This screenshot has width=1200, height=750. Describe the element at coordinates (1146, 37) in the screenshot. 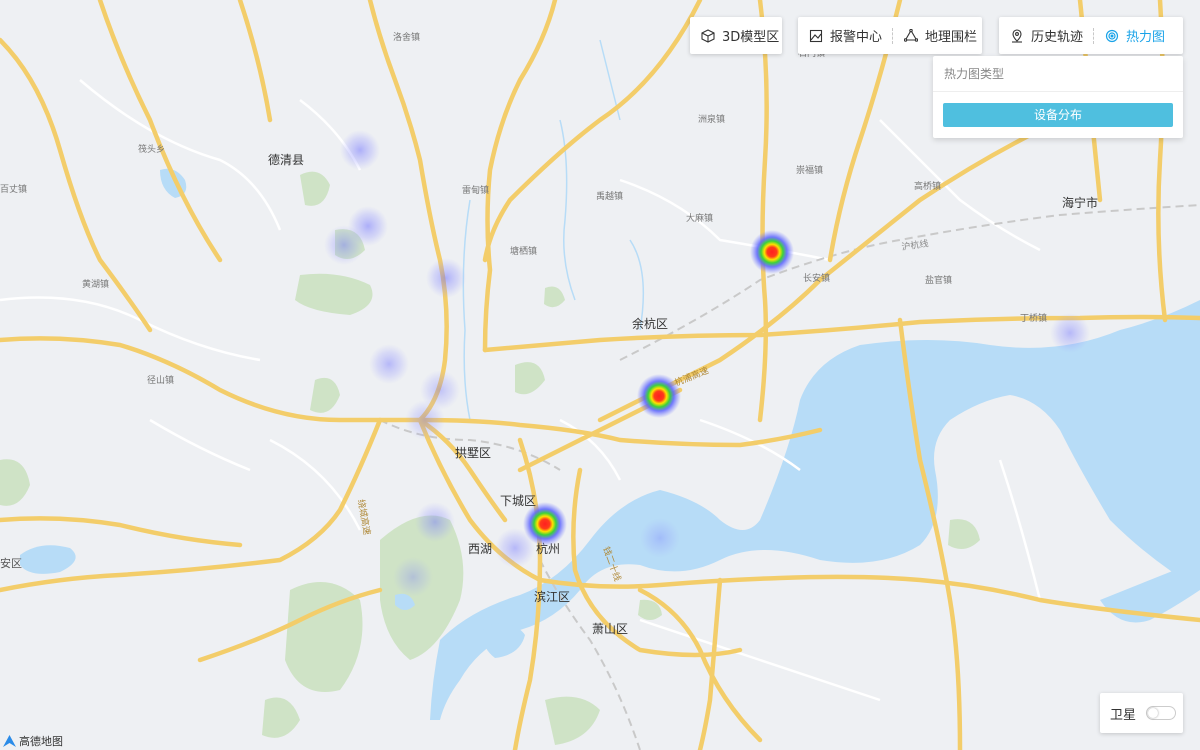

I see `heatmap-label: 热力图` at that location.